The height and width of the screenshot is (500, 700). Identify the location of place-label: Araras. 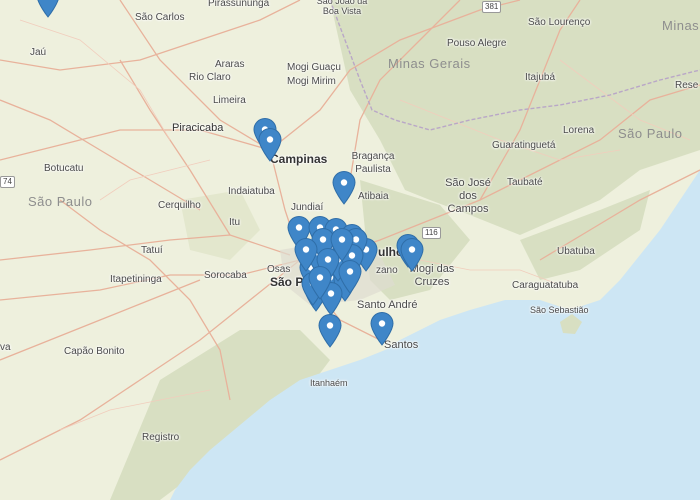
(230, 64).